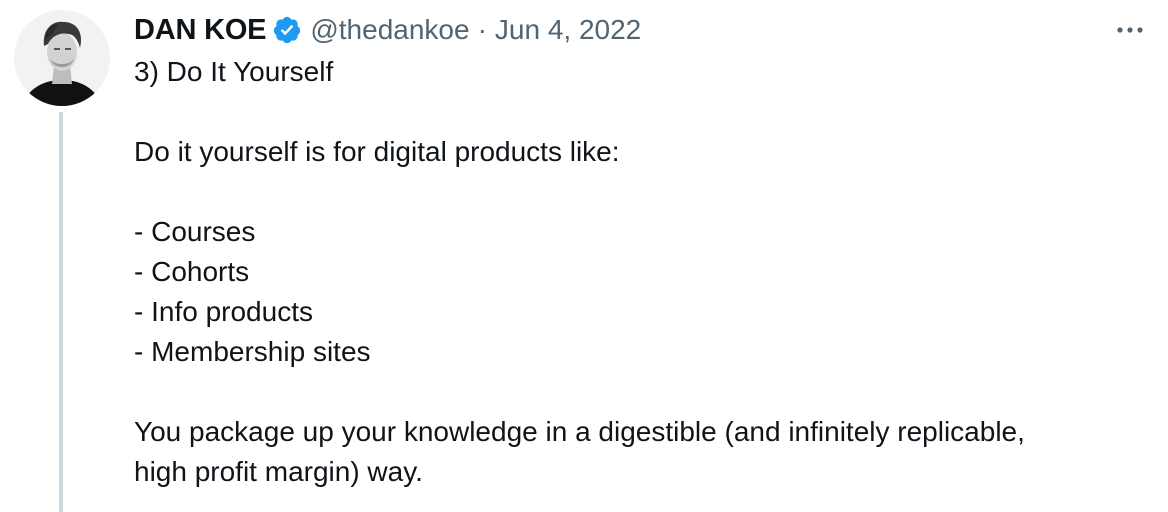  What do you see at coordinates (234, 71) in the screenshot?
I see `tweet-title-line: 3) Do It Yourself` at bounding box center [234, 71].